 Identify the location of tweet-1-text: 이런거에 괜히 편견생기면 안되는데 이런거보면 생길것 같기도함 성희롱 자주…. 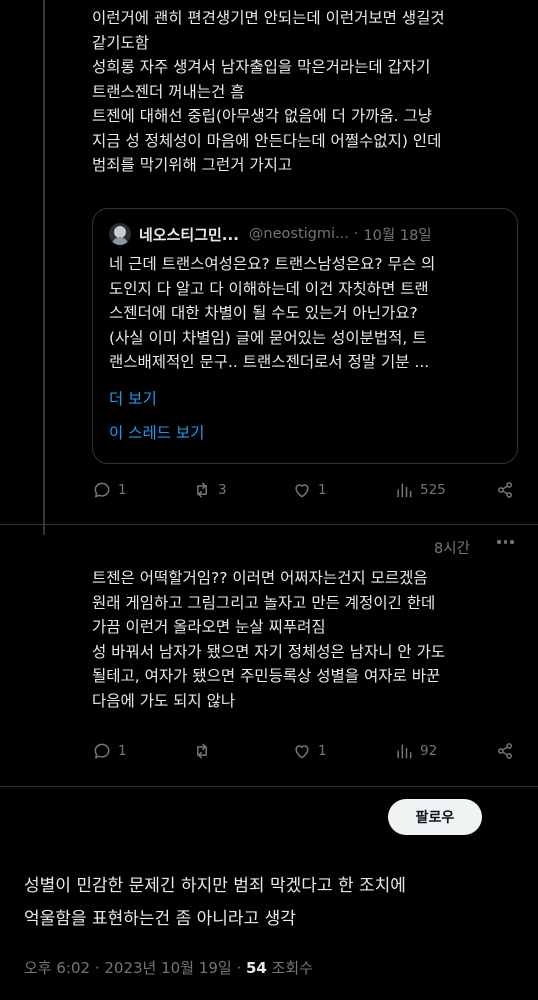
(268, 91).